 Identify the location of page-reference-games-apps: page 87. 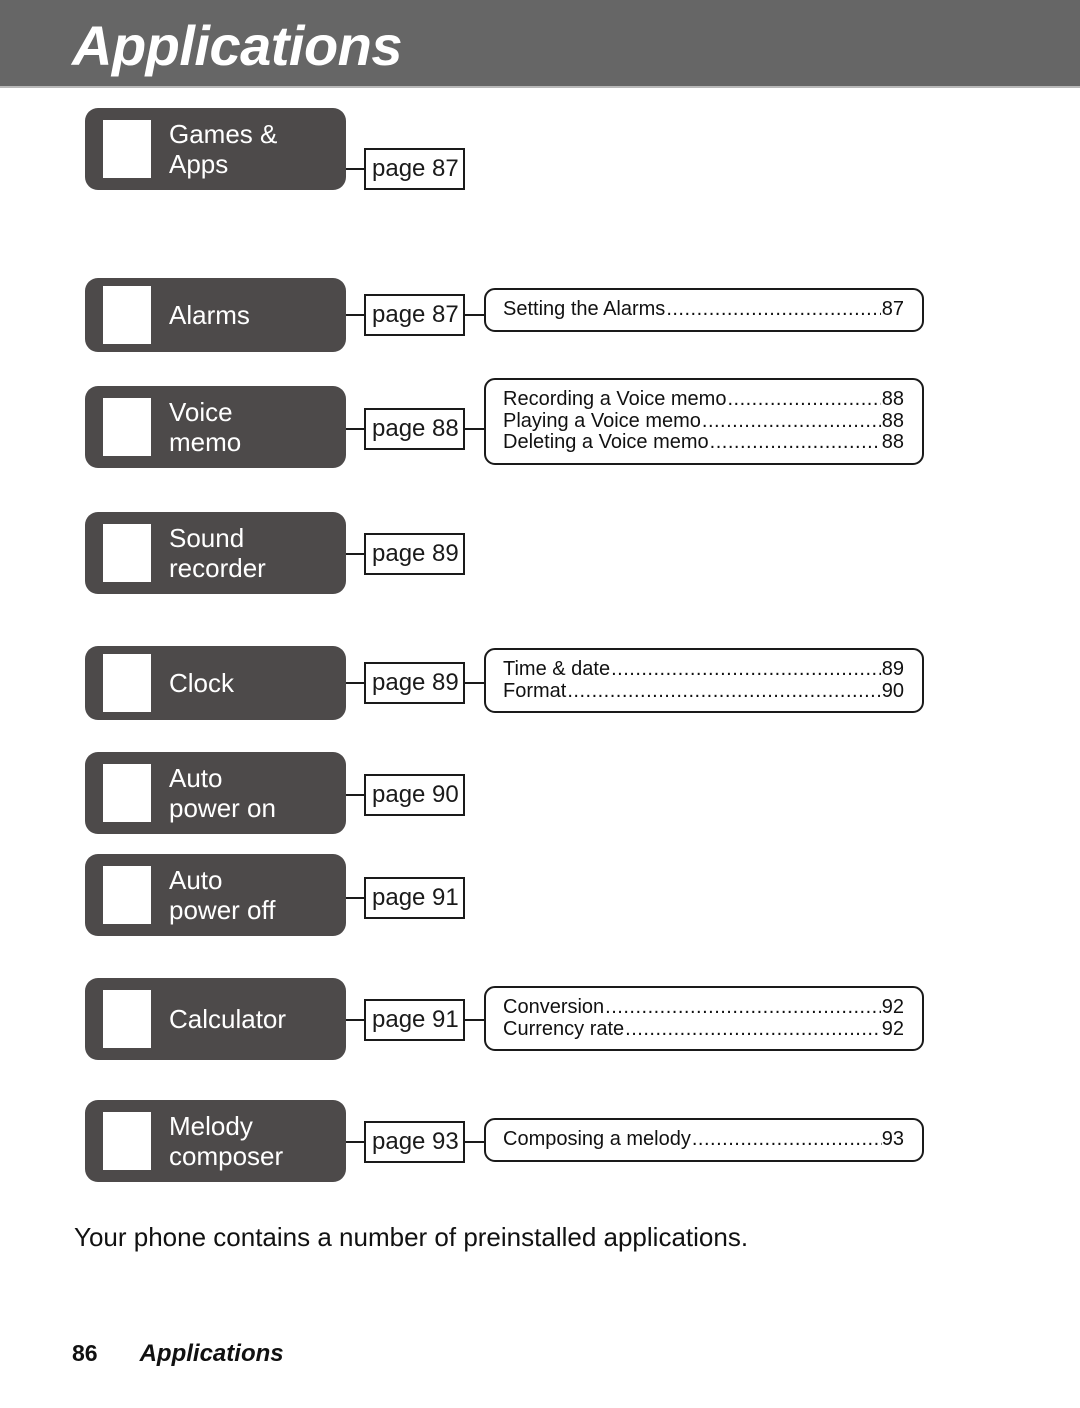
(414, 169).